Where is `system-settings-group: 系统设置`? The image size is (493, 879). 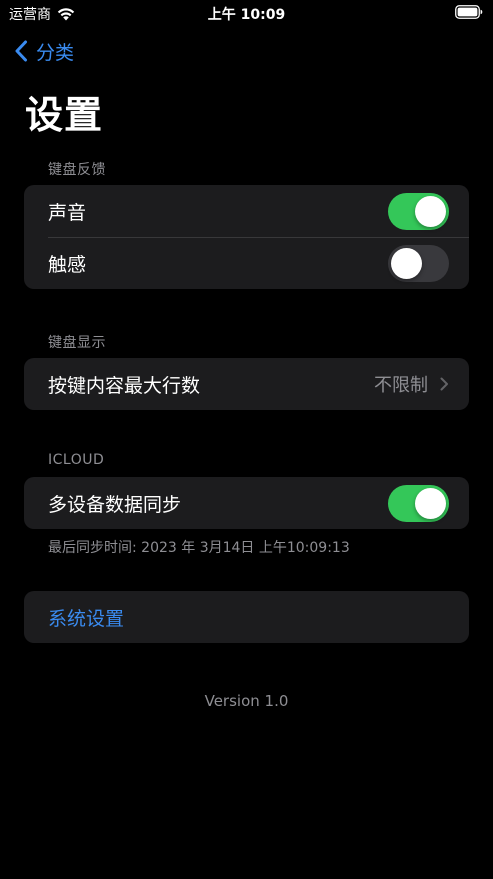
system-settings-group: 系统设置 is located at coordinates (246, 617).